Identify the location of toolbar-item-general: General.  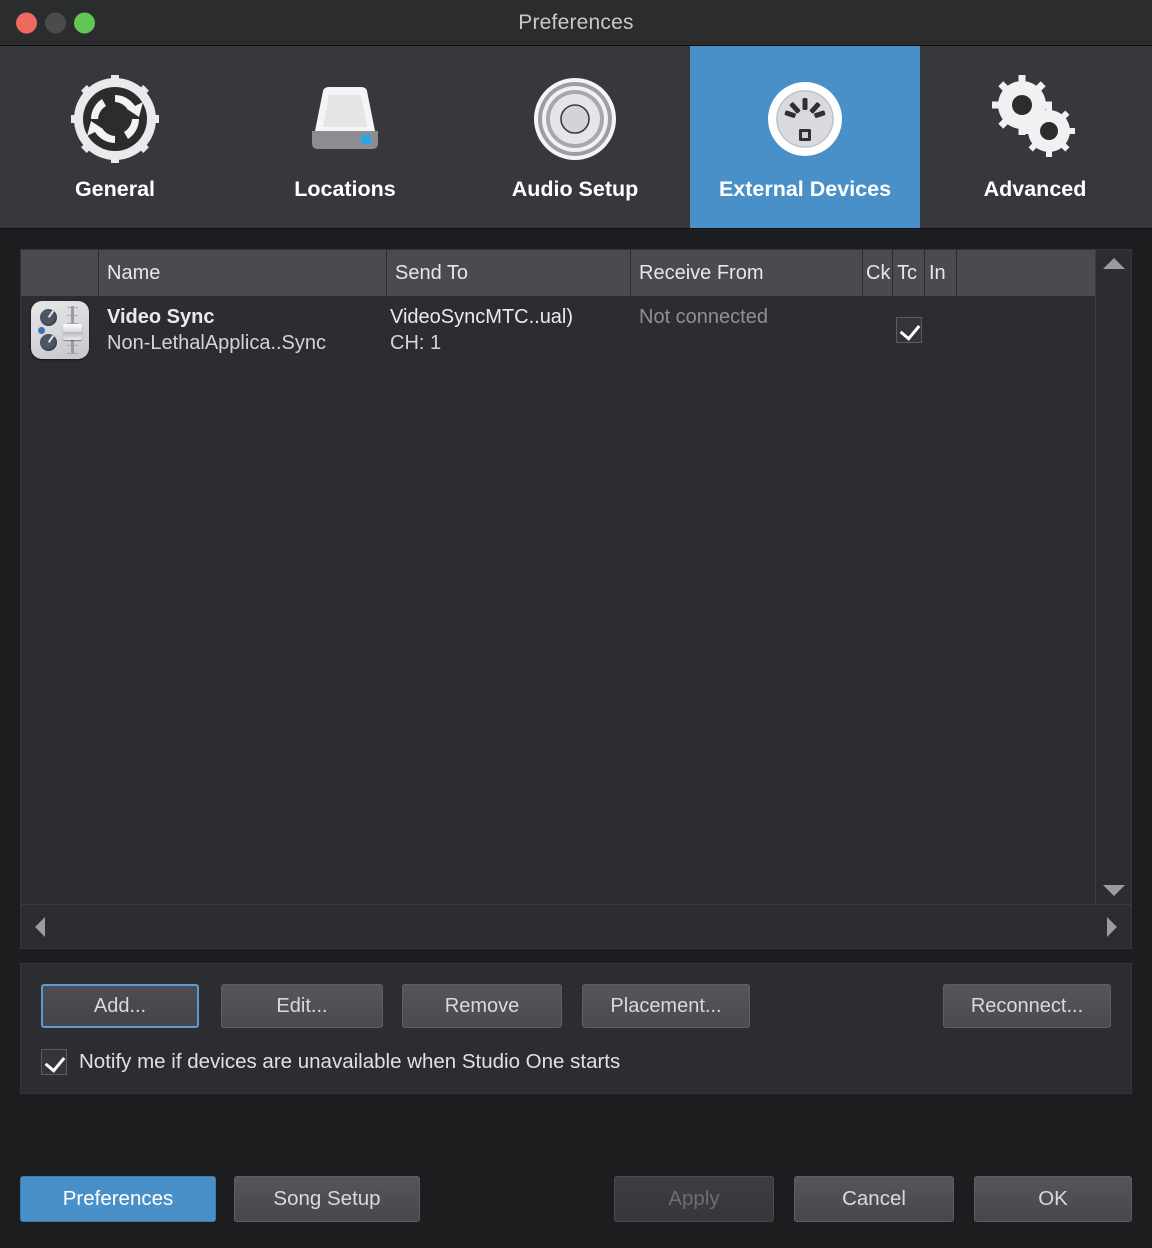
(115, 137).